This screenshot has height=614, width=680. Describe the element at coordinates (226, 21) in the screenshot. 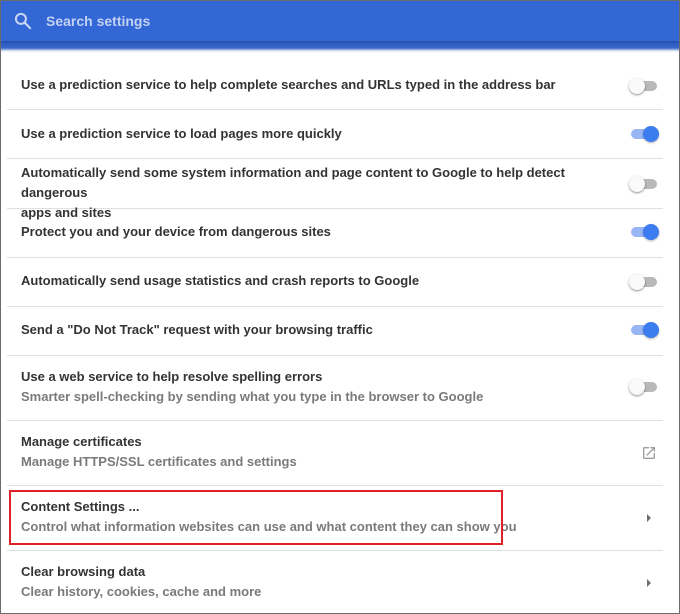

I see `search-input` at that location.